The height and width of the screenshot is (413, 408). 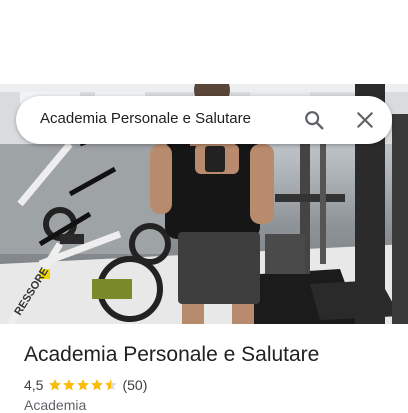 I want to click on rating-stars, so click(x=83, y=385).